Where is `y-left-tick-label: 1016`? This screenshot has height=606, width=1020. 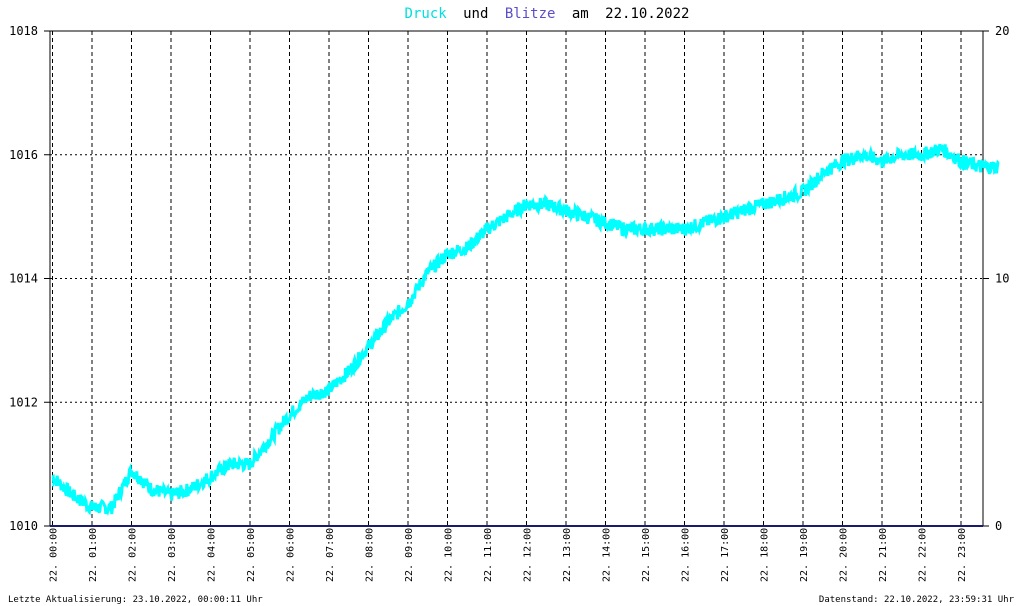 y-left-tick-label: 1016 is located at coordinates (23, 155).